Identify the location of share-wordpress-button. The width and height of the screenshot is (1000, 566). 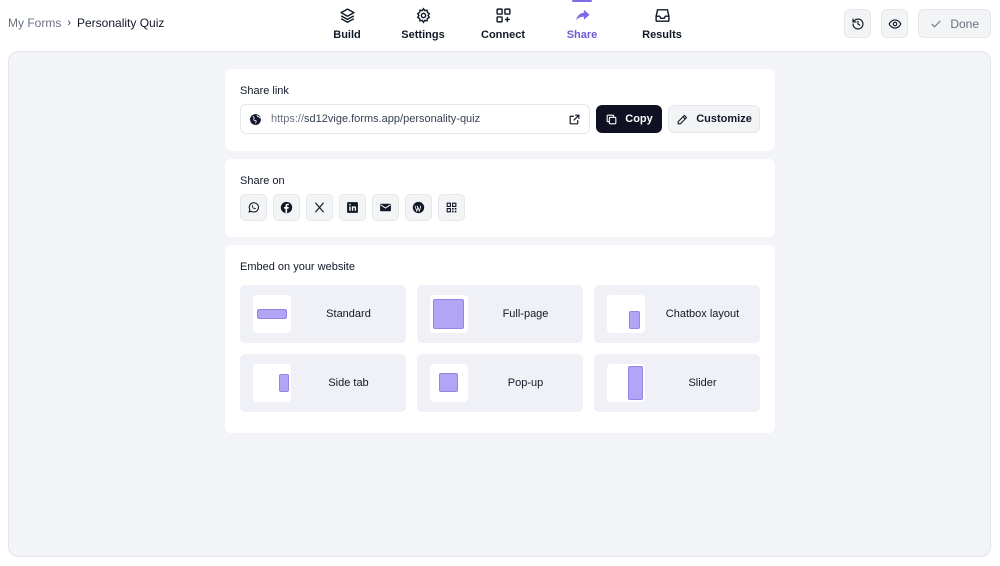
(418, 207).